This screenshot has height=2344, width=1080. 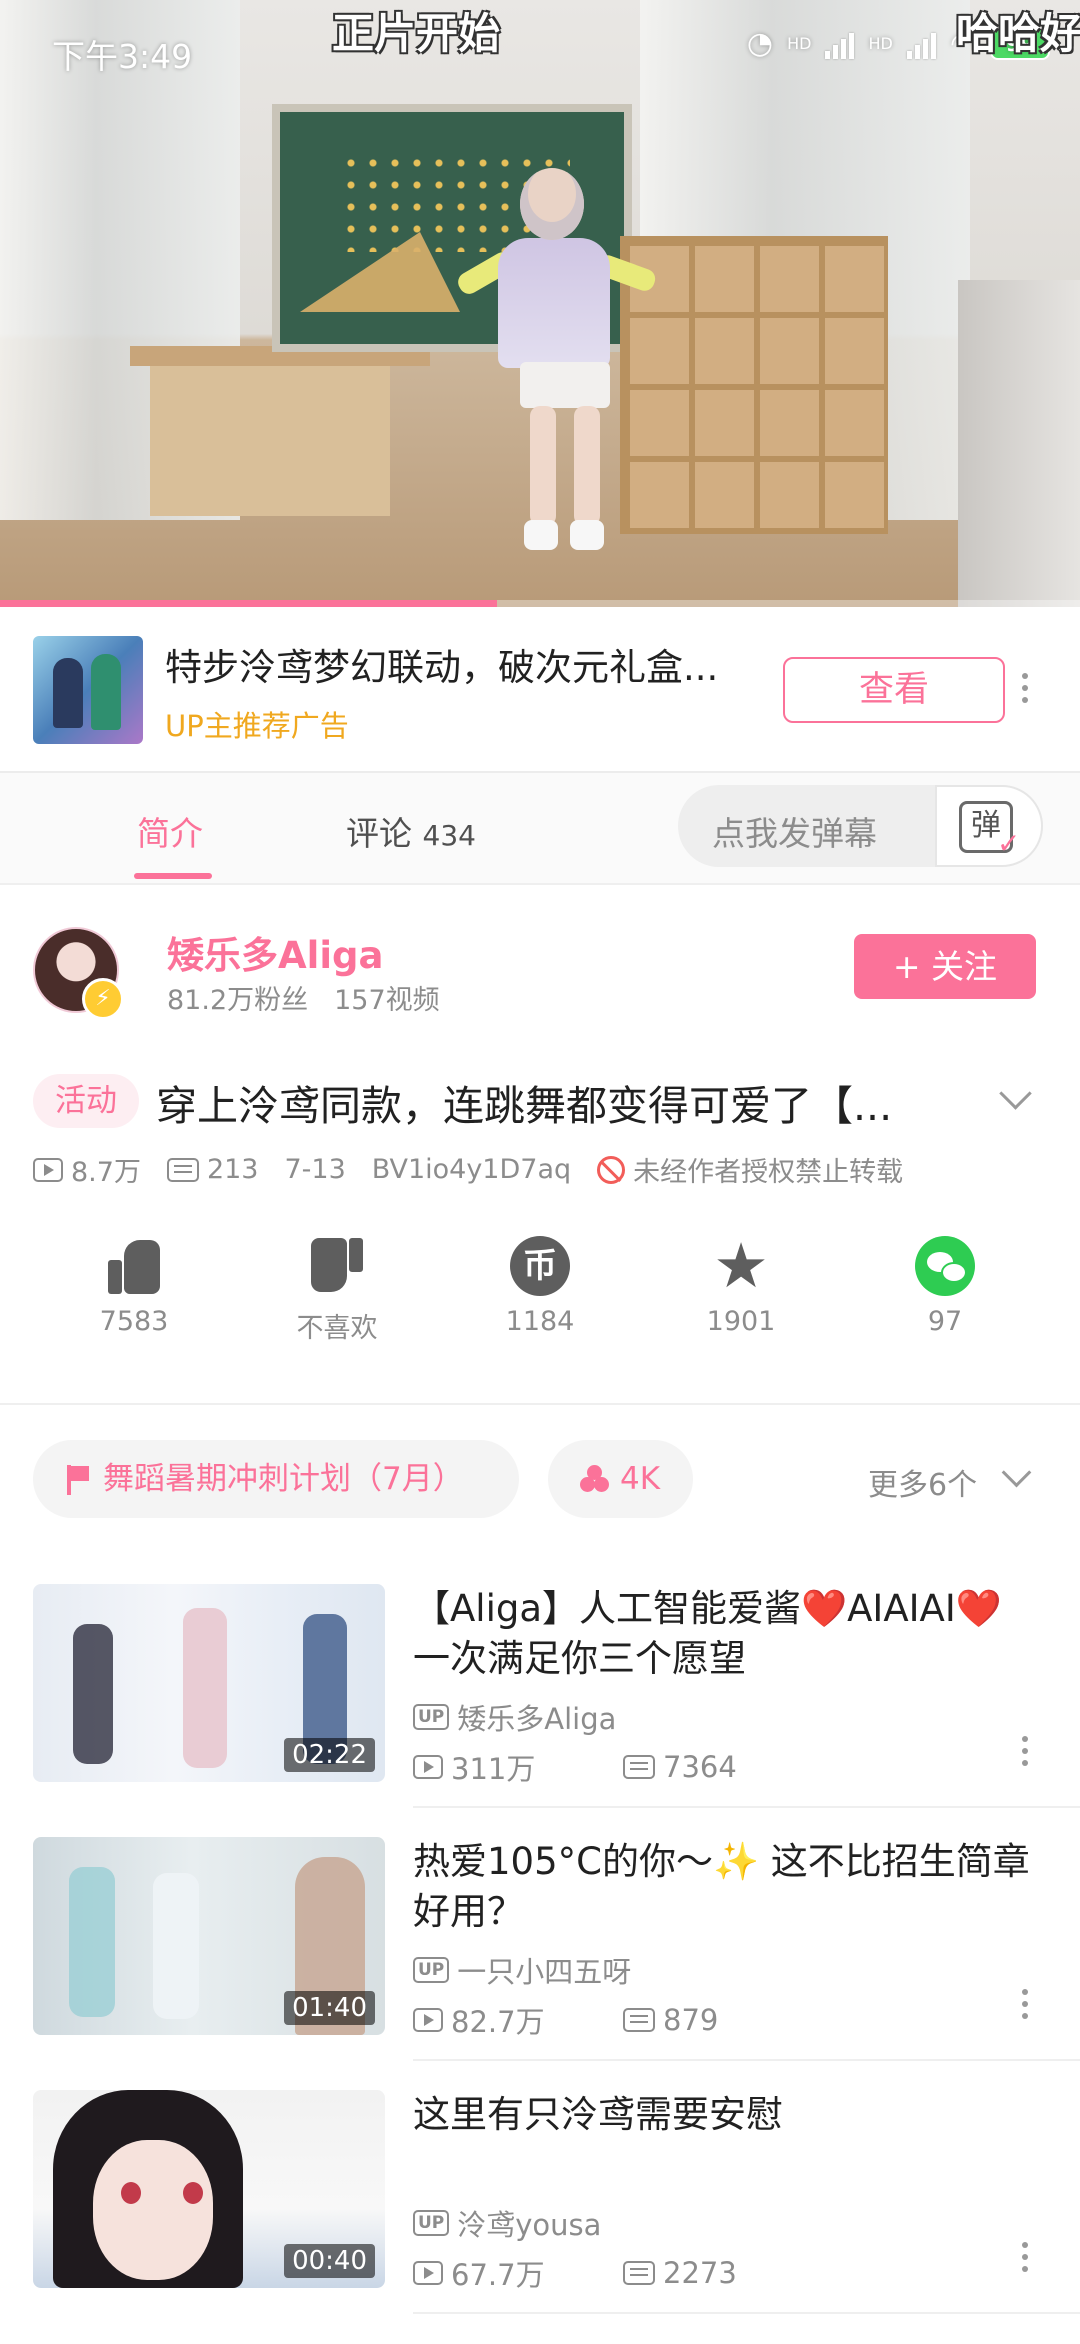 I want to click on publish-date: 7-13, so click(x=315, y=1169).